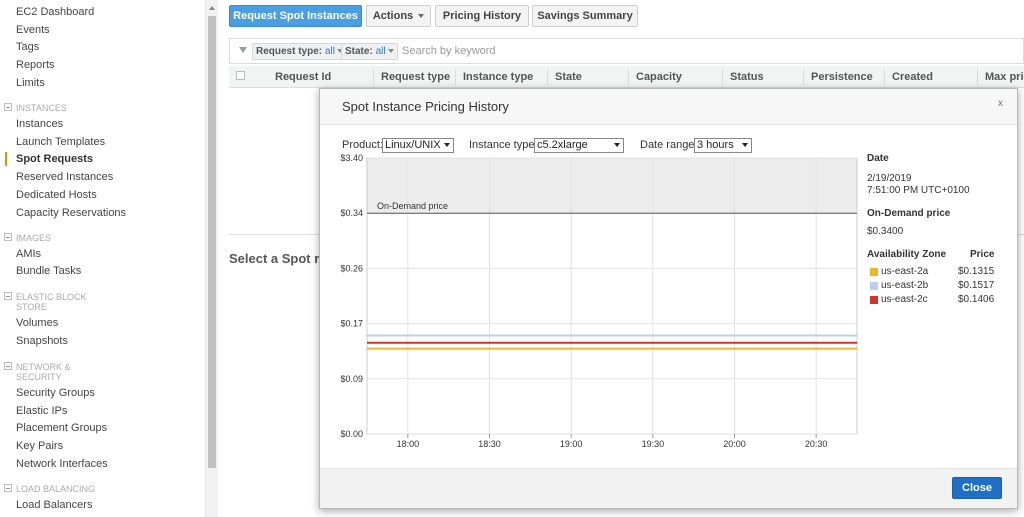 The width and height of the screenshot is (1024, 517). What do you see at coordinates (668, 488) in the screenshot?
I see `dialog-footer: Close` at bounding box center [668, 488].